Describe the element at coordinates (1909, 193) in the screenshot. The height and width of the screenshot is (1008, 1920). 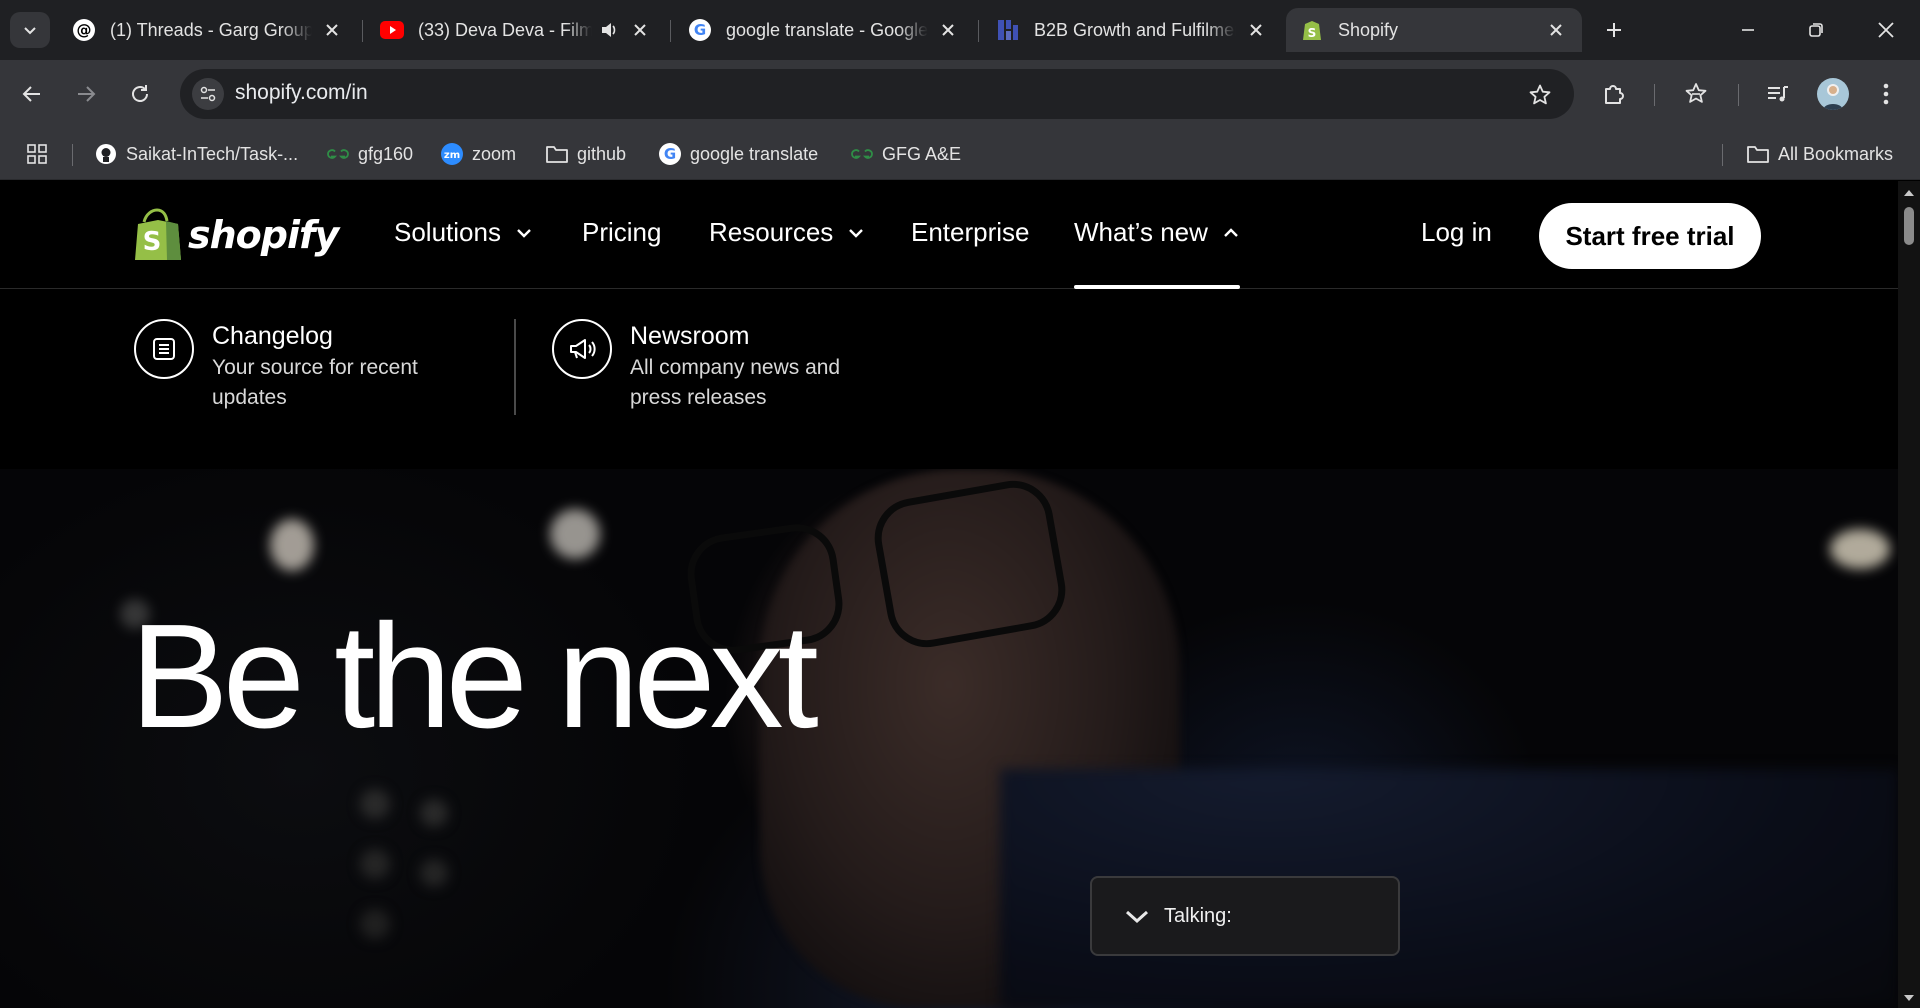
I see `scroll-up-arrow-icon` at that location.